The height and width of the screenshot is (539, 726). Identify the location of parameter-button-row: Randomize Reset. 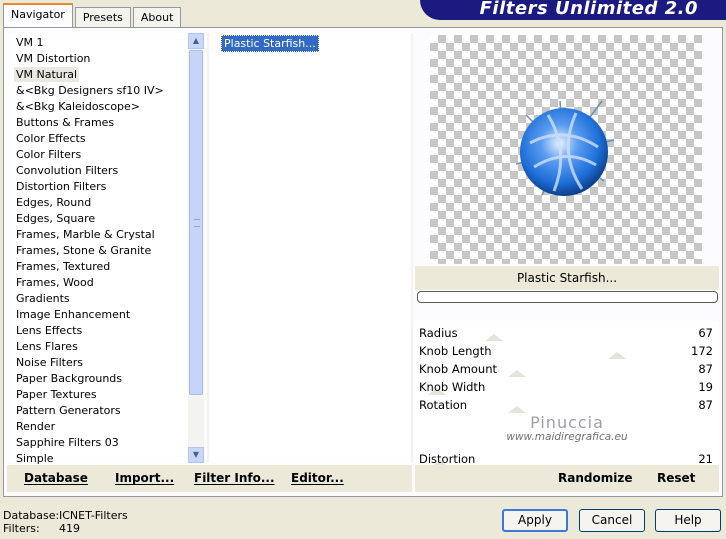
(567, 478).